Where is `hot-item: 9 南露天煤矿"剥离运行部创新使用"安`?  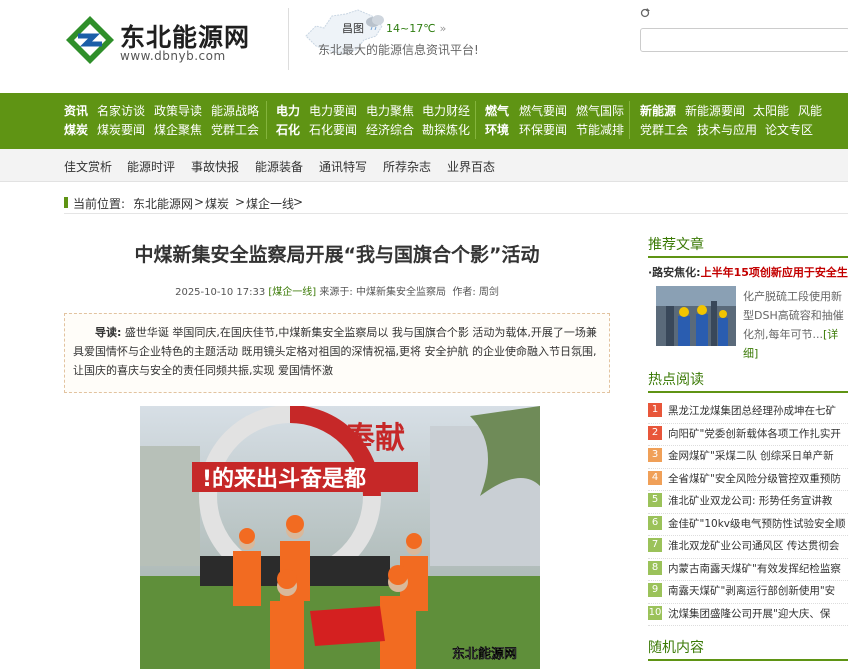
hot-item: 9 南露天煤矿"剥离运行部创新使用"安 is located at coordinates (748, 592).